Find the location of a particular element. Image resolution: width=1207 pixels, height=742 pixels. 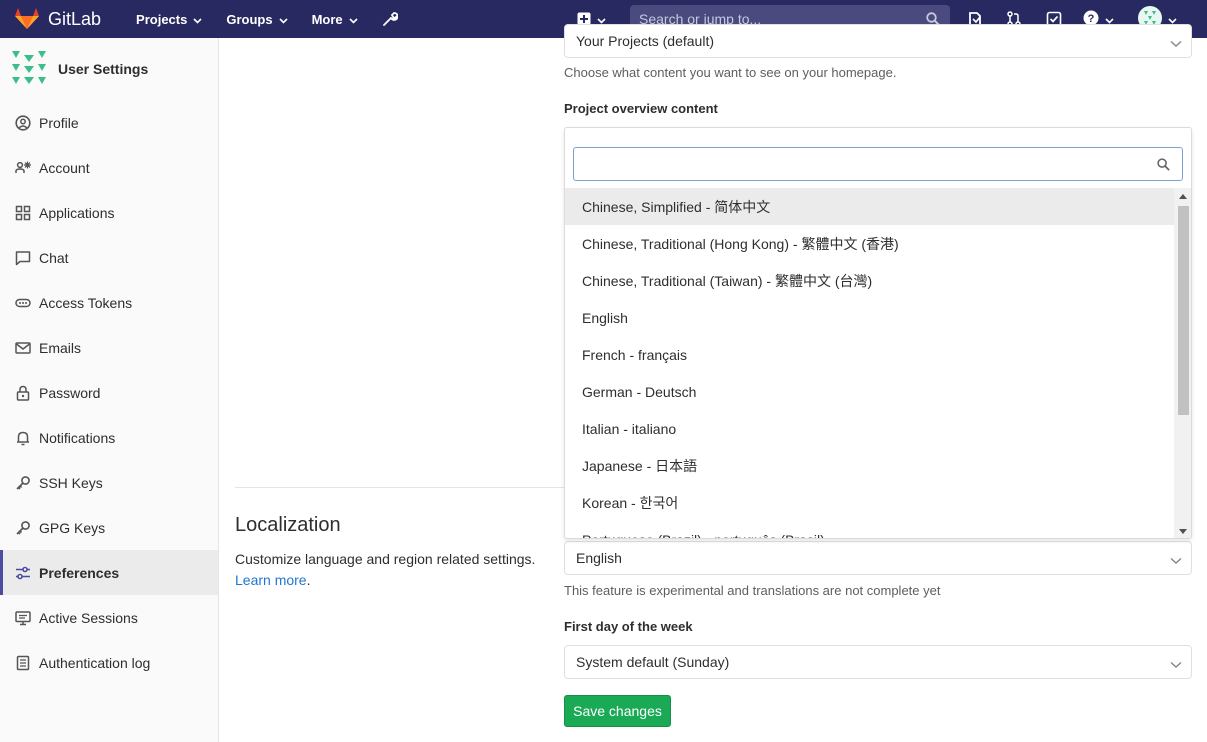

sidebar-item-label: Account is located at coordinates (64, 167).